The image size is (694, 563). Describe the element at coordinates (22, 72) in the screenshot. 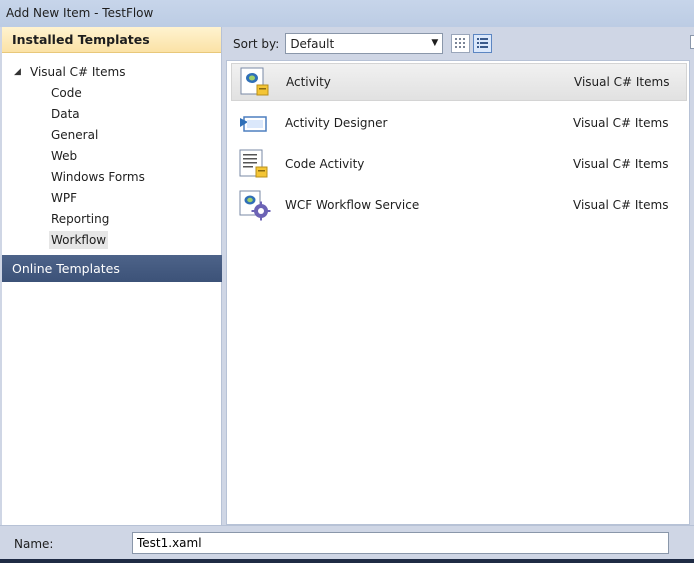

I see `expand-triangle-icon: ◢` at that location.